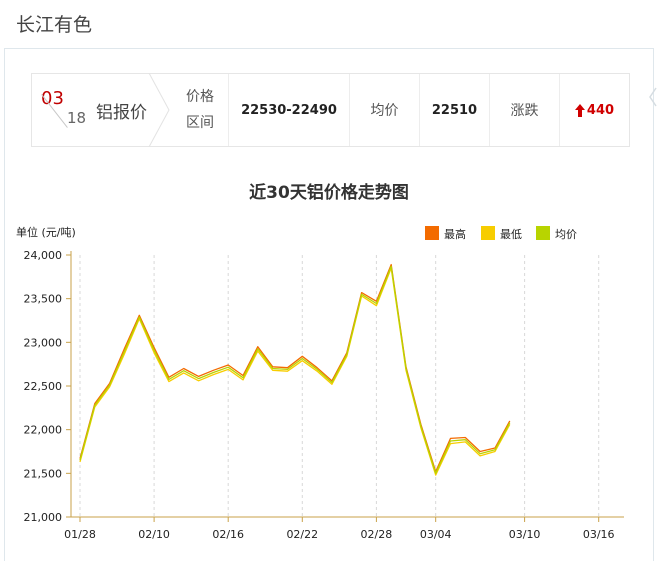 This screenshot has width=658, height=561. I want to click on y-tick-label: 21,000, so click(43, 517).